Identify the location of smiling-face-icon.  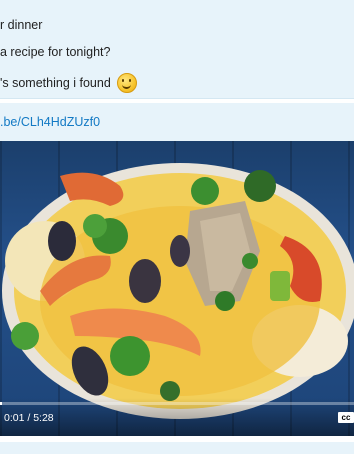
(126, 83).